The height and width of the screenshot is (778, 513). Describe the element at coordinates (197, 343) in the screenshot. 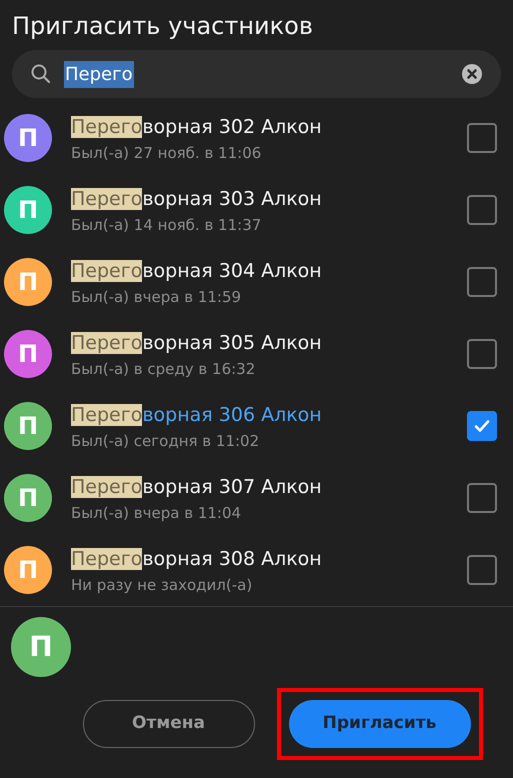

I see `contact-name: Переговорная 305 Алкон` at that location.